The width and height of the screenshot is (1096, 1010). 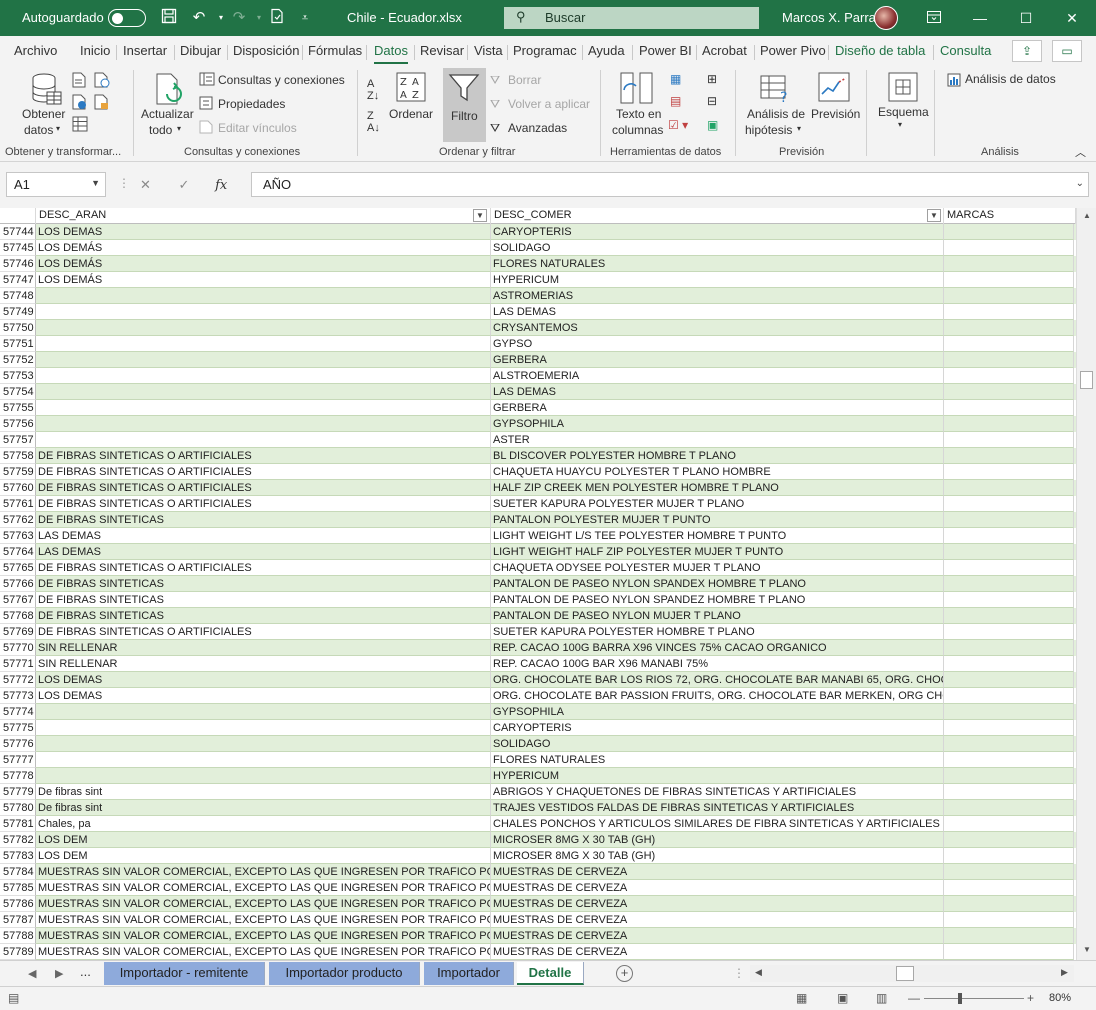 I want to click on consolidate-icon: ⊞, so click(x=712, y=79).